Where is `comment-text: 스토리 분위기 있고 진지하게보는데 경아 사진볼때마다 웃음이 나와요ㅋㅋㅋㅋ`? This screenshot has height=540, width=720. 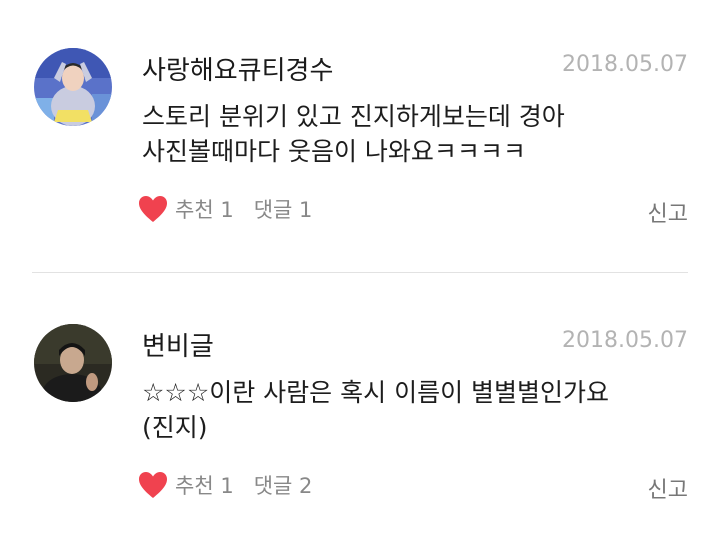
comment-text: 스토리 분위기 있고 진지하게보는데 경아 사진볼때마다 웃음이 나와요ㅋㅋㅋㅋ is located at coordinates (422, 134).